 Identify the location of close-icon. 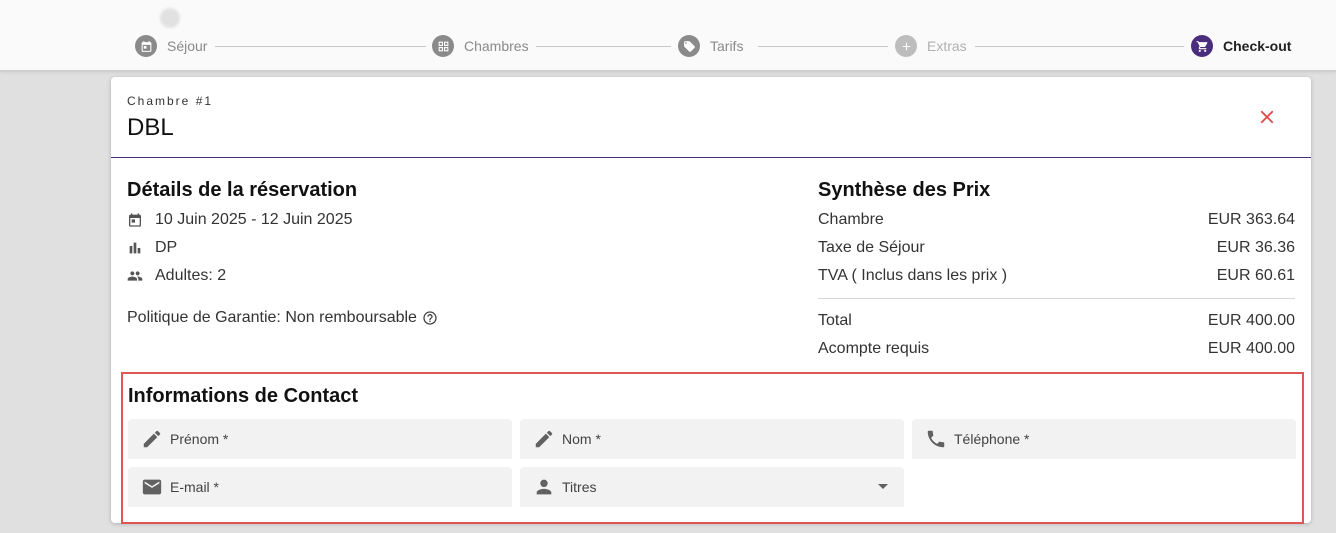
(1267, 117).